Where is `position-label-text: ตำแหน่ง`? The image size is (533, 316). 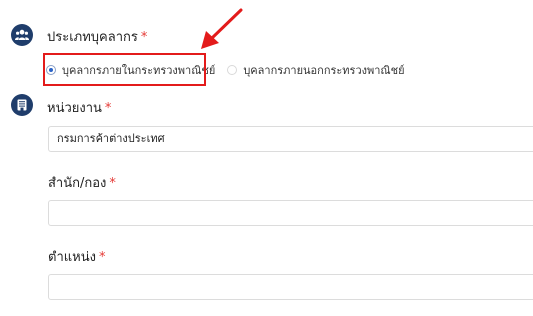
position-label-text: ตำแหน่ง is located at coordinates (72, 257).